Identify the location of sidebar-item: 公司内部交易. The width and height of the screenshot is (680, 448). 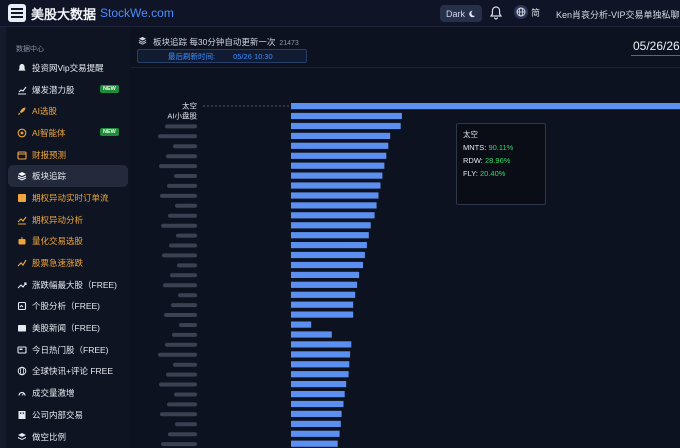
(68, 415).